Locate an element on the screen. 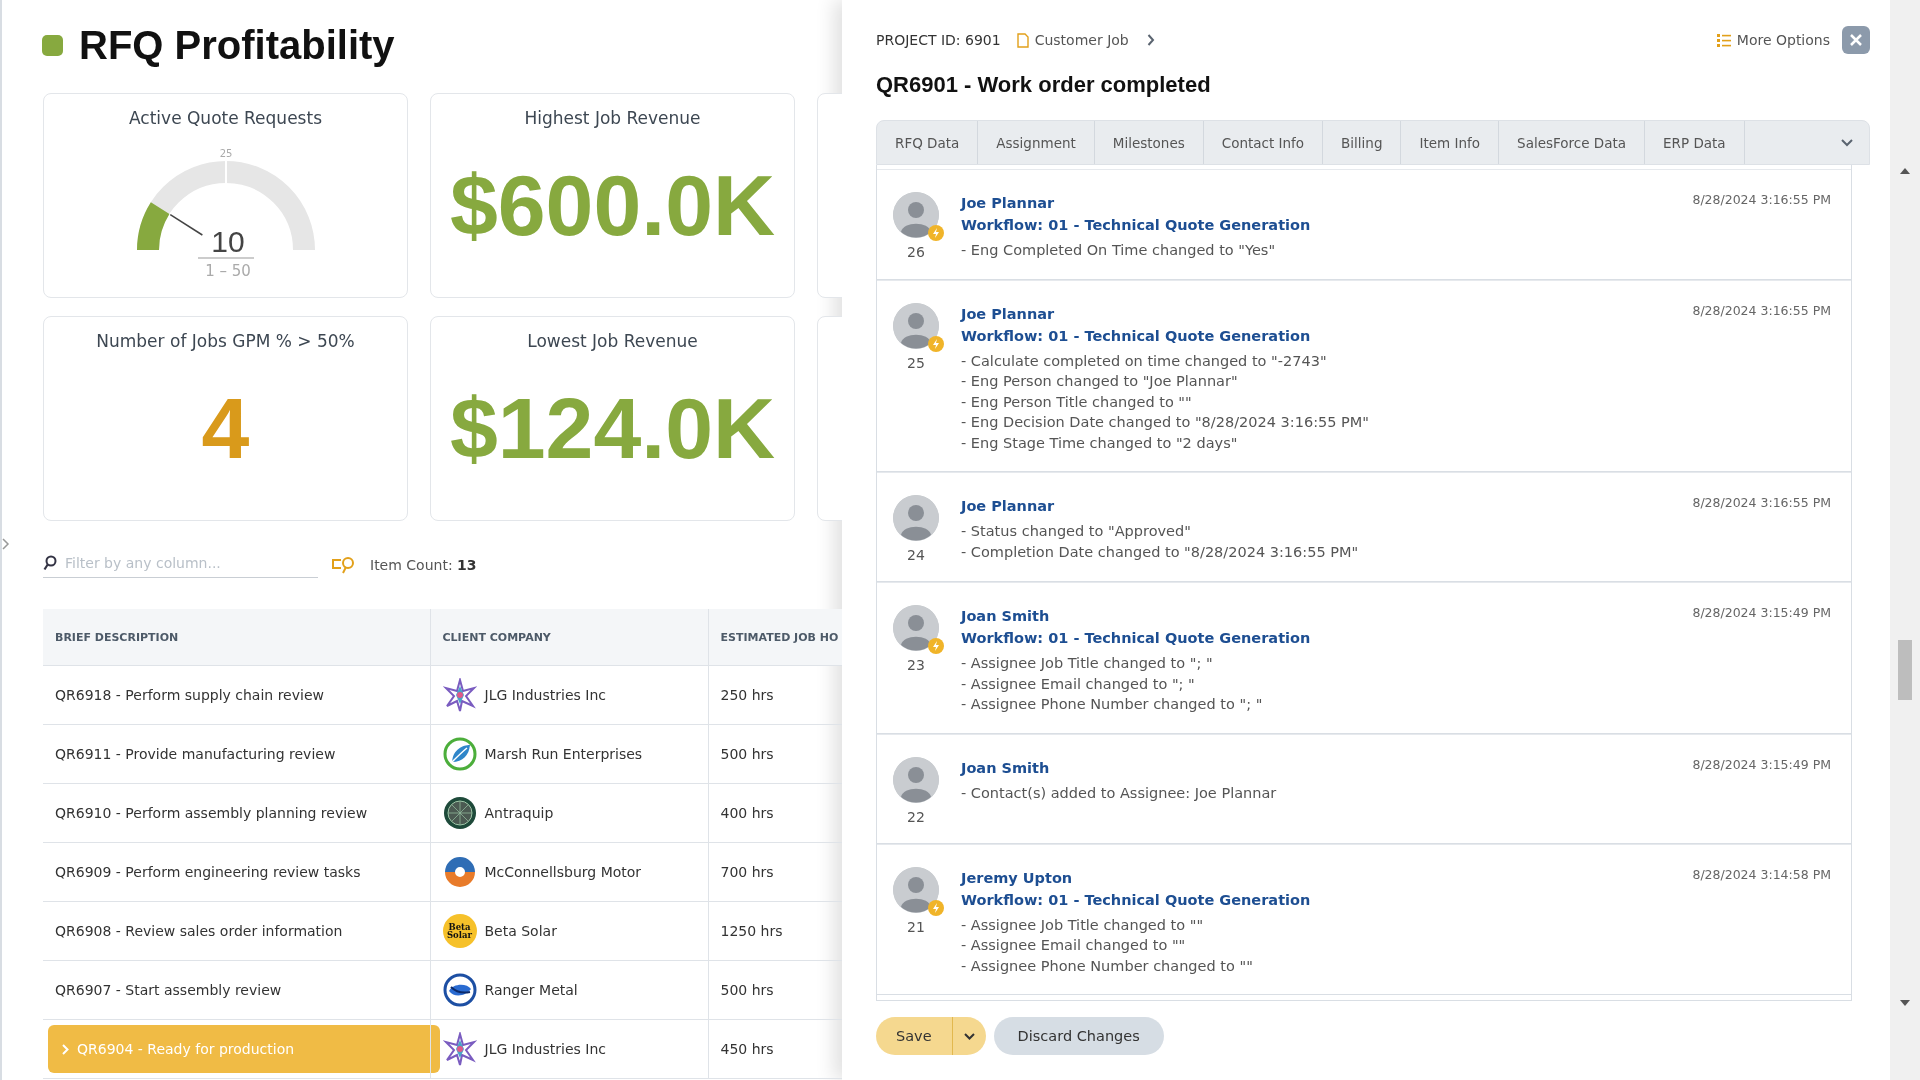  ring-logo-icon is located at coordinates (459, 990).